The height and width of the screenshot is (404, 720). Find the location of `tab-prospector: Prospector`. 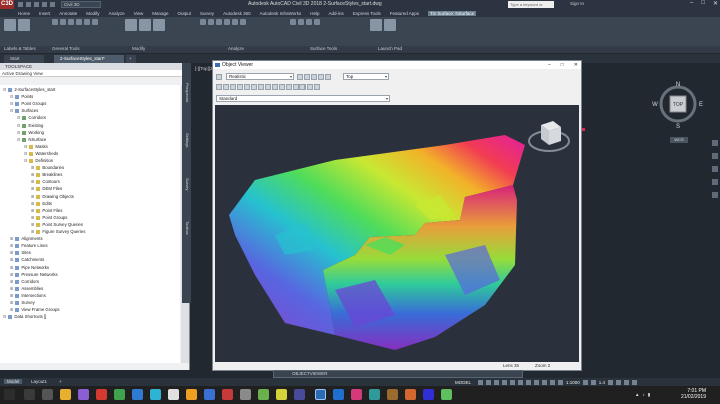

tab-prospector: Prospector is located at coordinates (186, 92).